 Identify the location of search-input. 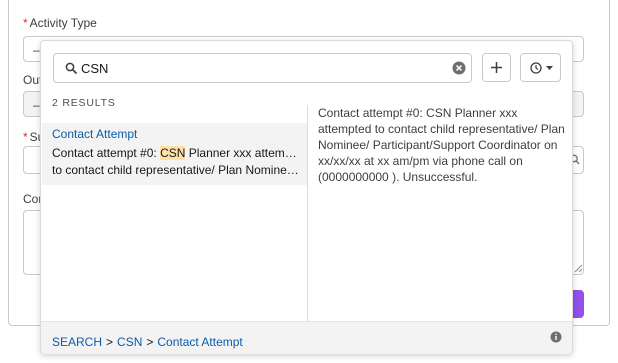
(261, 68).